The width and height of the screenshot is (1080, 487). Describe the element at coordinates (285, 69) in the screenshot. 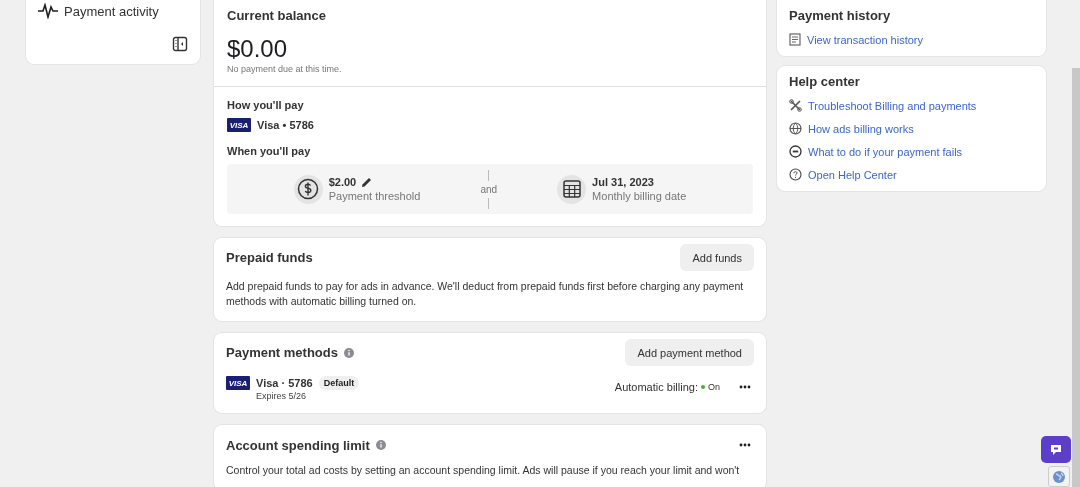

I see `balance-note: No payment due at this time.` at that location.